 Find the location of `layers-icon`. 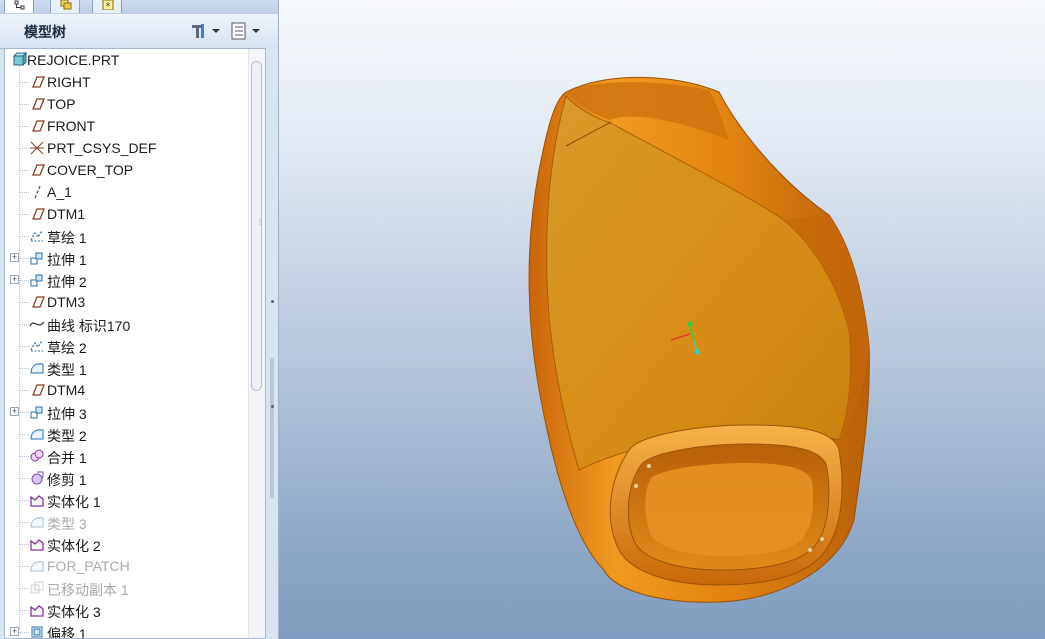

layers-icon is located at coordinates (66, 5).